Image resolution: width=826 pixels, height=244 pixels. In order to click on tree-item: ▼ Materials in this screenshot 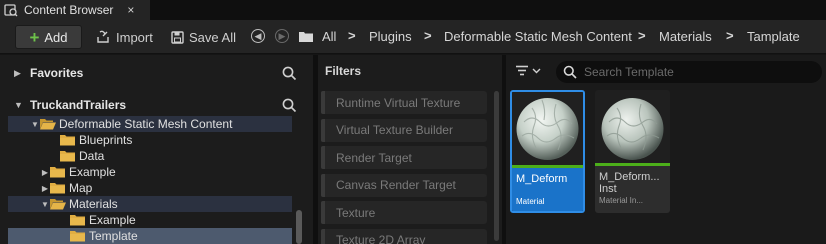, I will do `click(150, 204)`.